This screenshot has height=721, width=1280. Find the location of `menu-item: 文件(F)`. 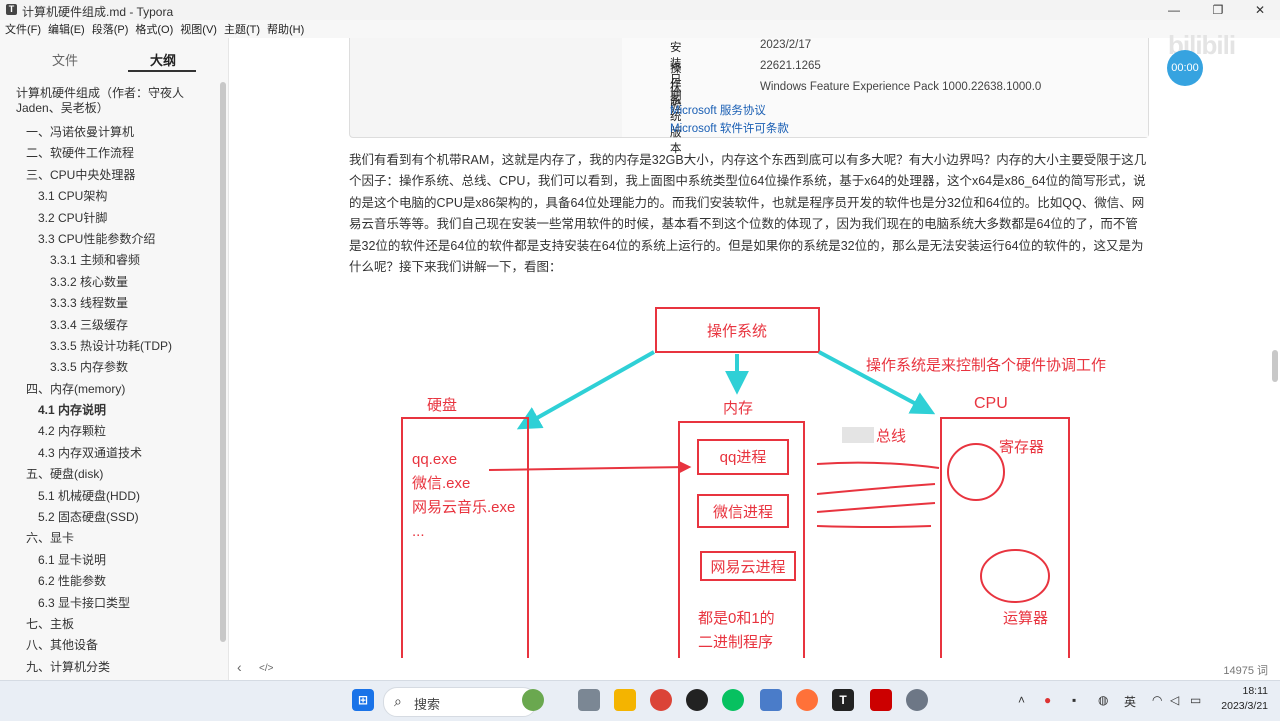

menu-item: 文件(F) is located at coordinates (21, 30).